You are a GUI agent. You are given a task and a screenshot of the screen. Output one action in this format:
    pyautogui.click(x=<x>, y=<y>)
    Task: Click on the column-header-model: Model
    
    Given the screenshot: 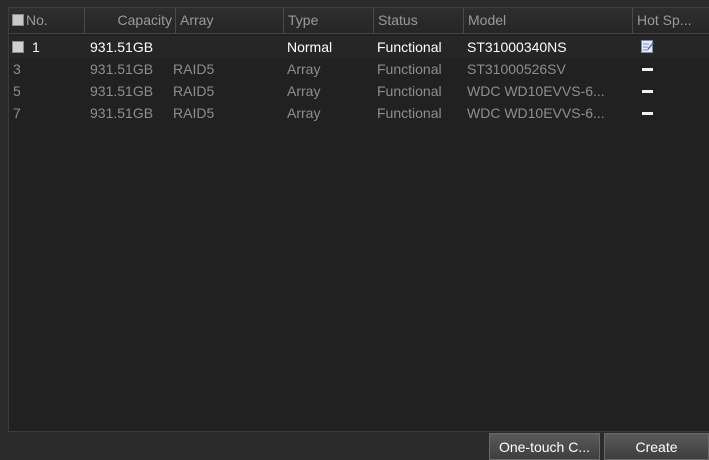 What is the action you would take?
    pyautogui.click(x=547, y=20)
    